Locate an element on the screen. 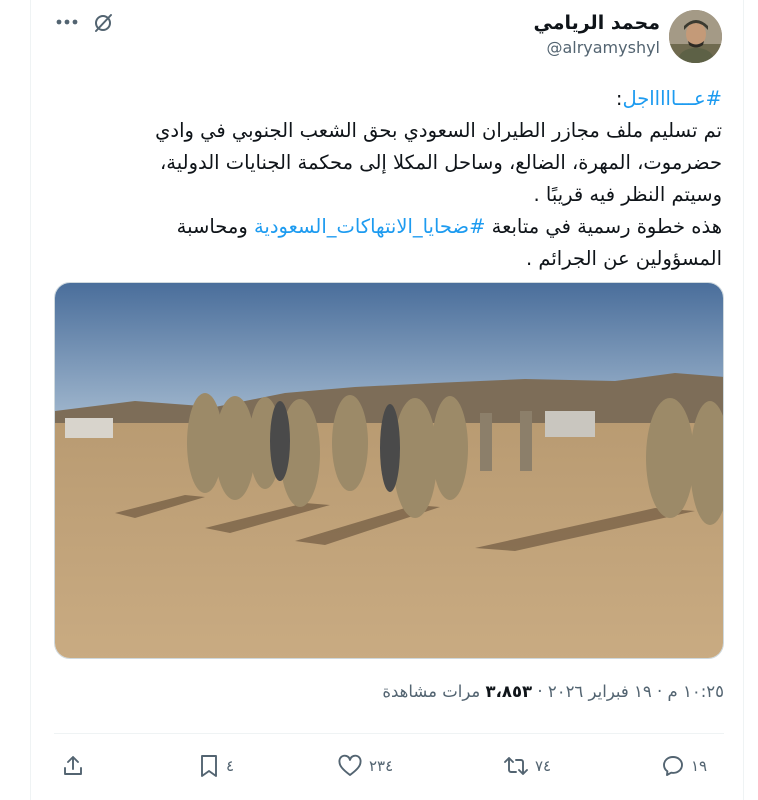 The height and width of the screenshot is (800, 758). text-line-6: المسؤولين عن الجرائم . is located at coordinates (624, 258).